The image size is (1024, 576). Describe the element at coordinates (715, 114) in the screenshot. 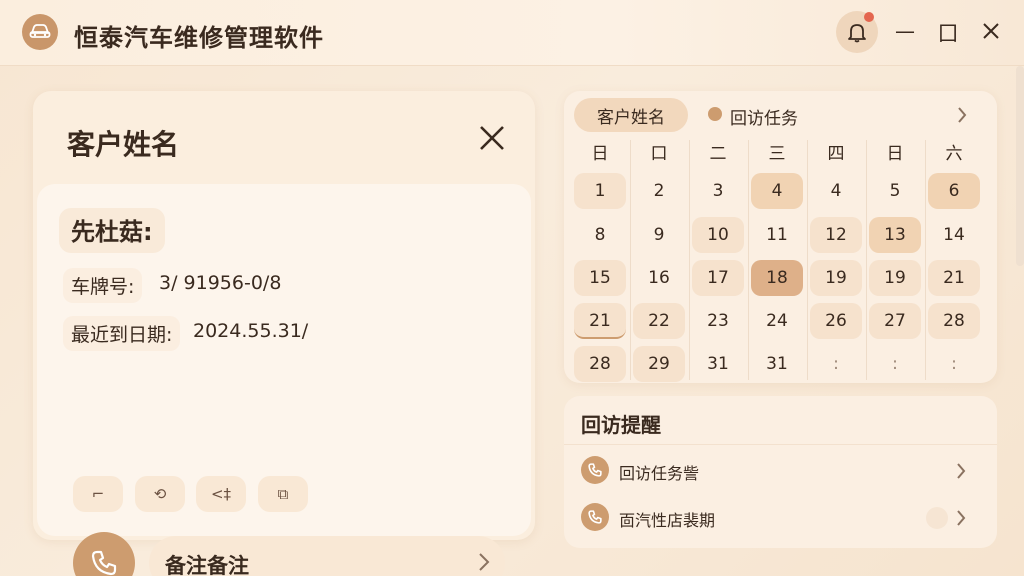

I see `legend-dot` at that location.